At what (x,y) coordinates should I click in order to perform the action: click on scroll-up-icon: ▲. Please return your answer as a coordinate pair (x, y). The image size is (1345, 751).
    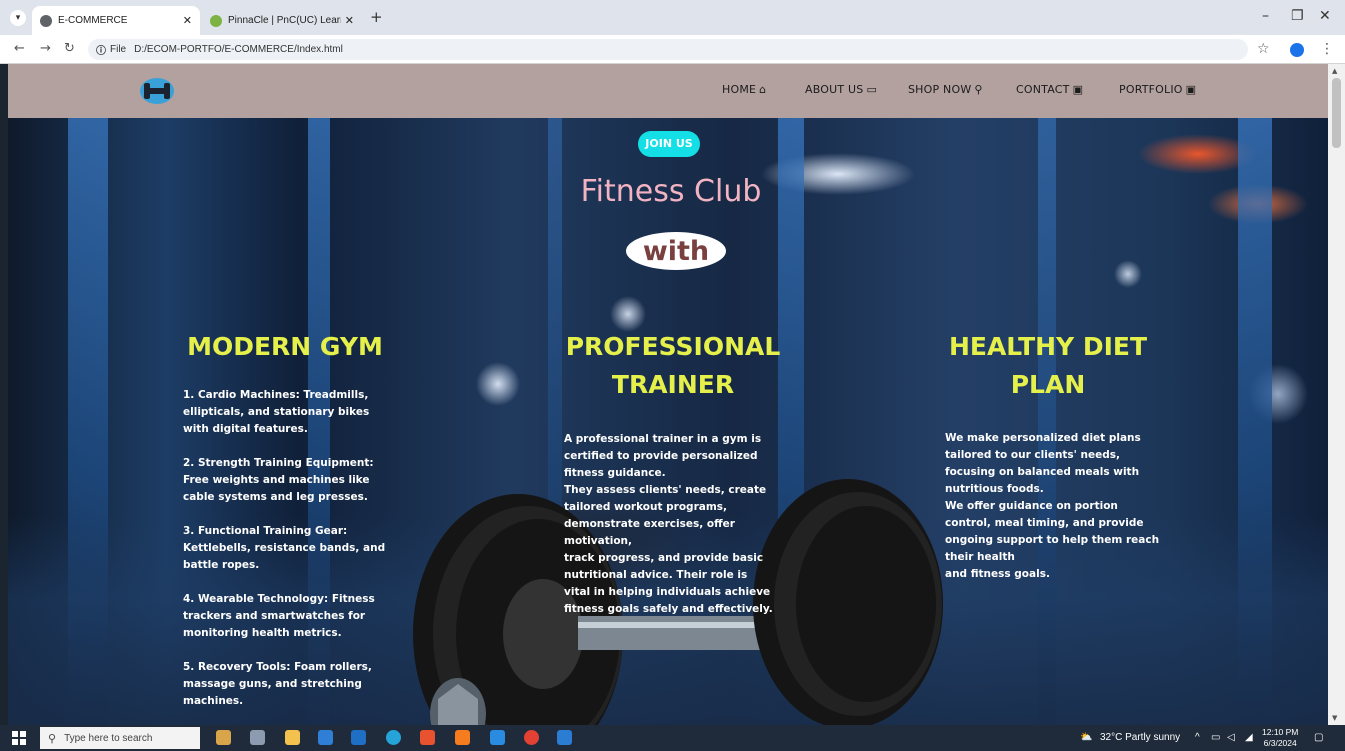
    Looking at the image, I should click on (1334, 71).